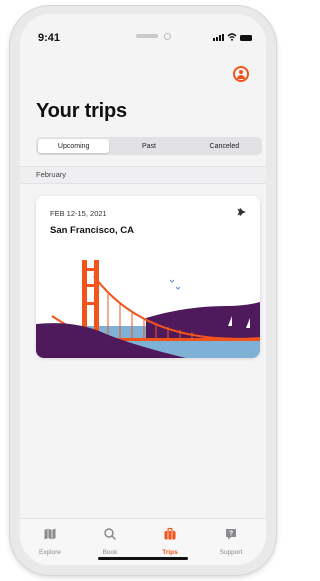 The image size is (320, 581). I want to click on tab-book: Book, so click(110, 541).